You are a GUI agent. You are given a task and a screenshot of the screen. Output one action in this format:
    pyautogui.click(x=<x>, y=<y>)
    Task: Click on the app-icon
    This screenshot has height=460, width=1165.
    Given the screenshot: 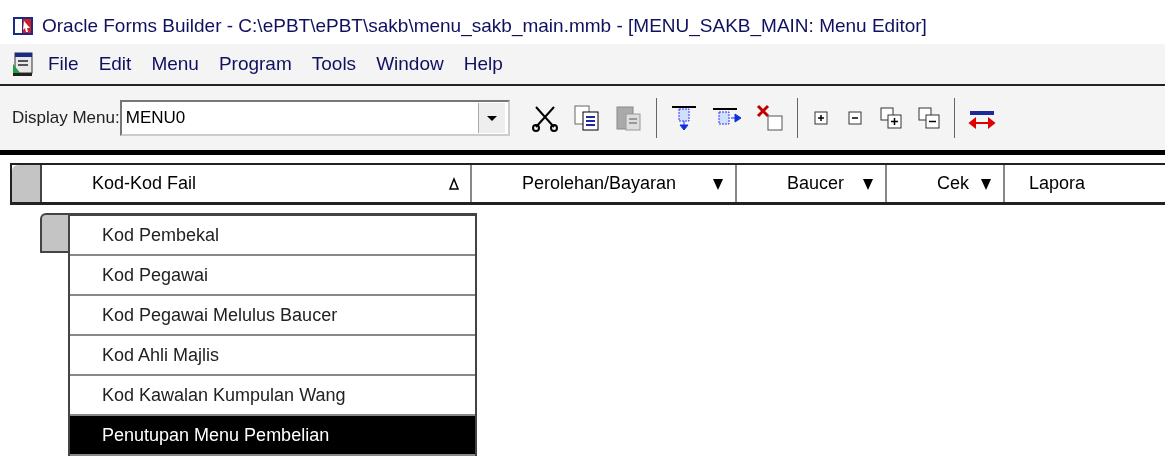 What is the action you would take?
    pyautogui.click(x=23, y=26)
    